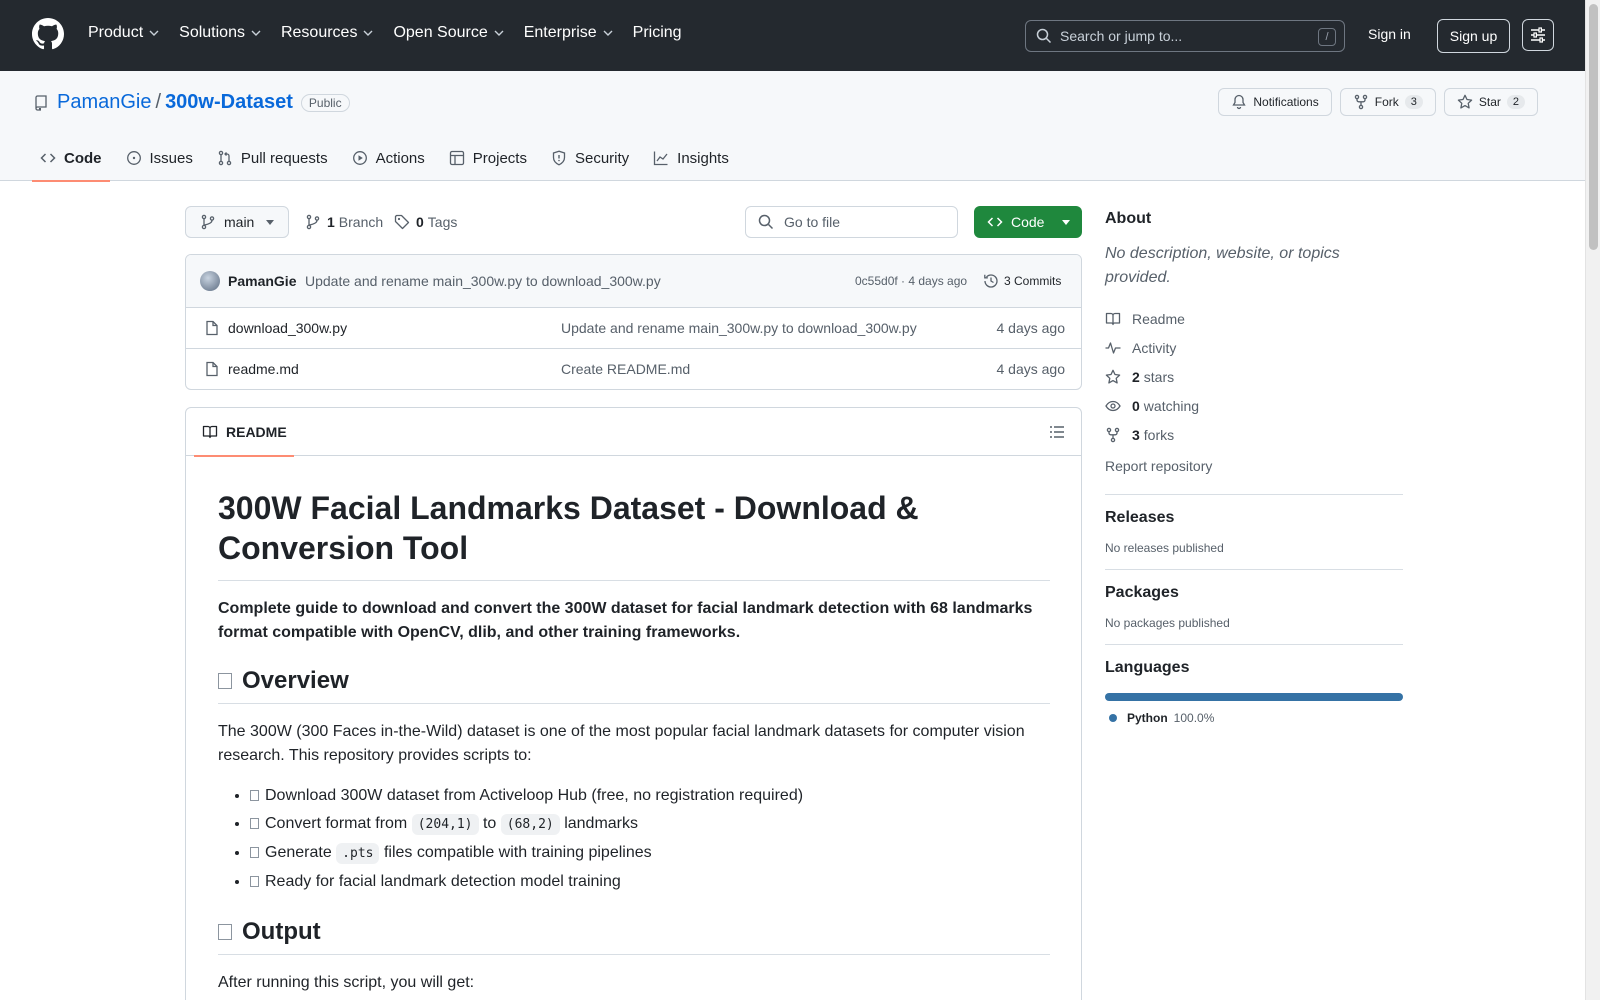  Describe the element at coordinates (104, 102) in the screenshot. I see `repo-owner-link: PamanGie` at that location.